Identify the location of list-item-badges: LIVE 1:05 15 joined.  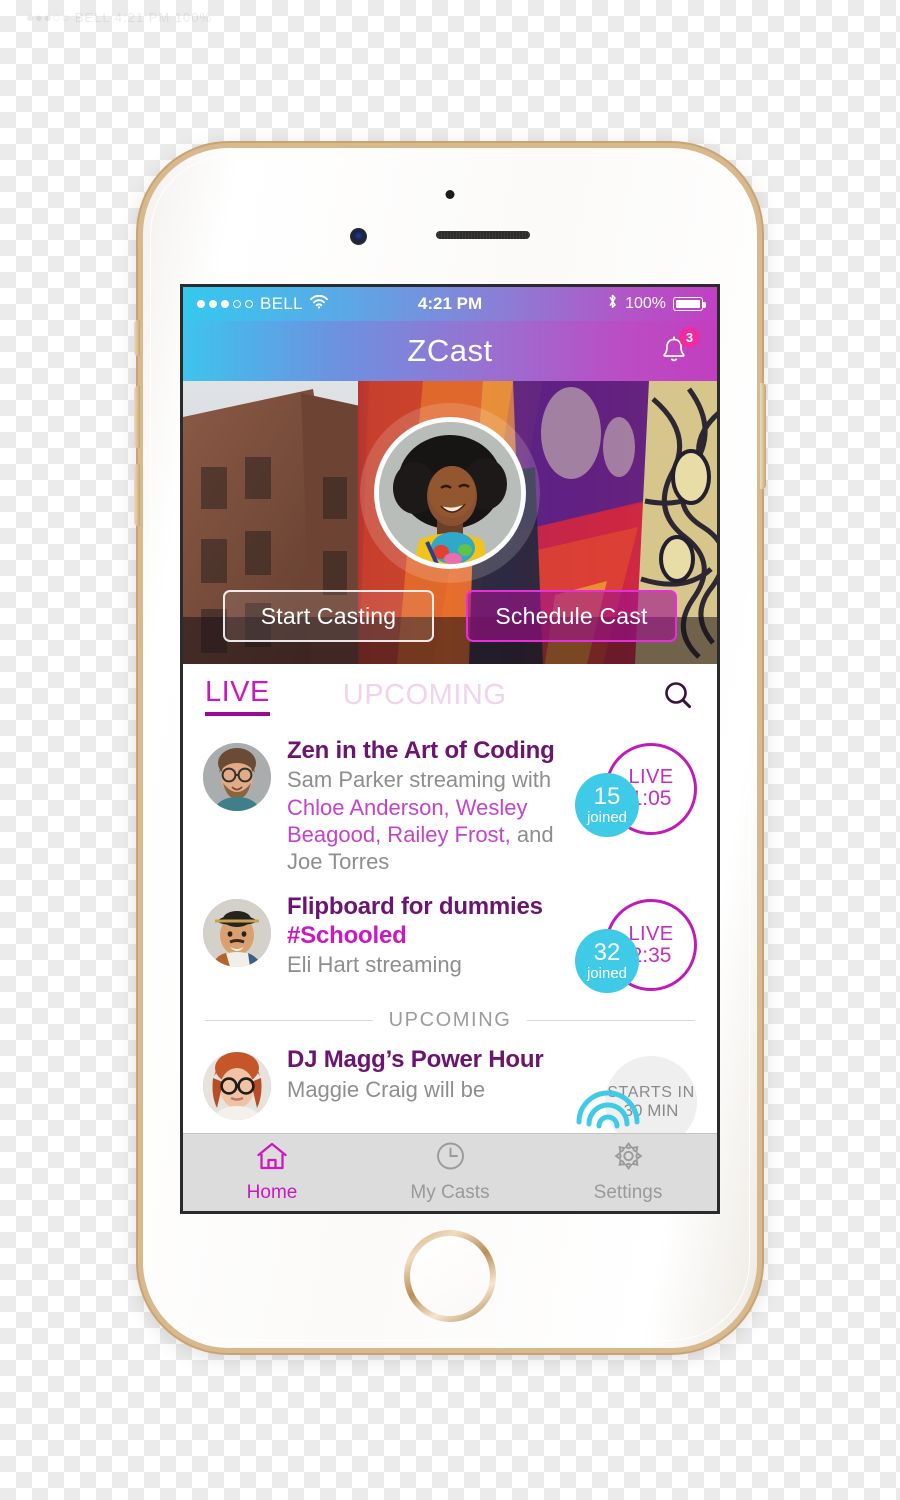
(634, 791).